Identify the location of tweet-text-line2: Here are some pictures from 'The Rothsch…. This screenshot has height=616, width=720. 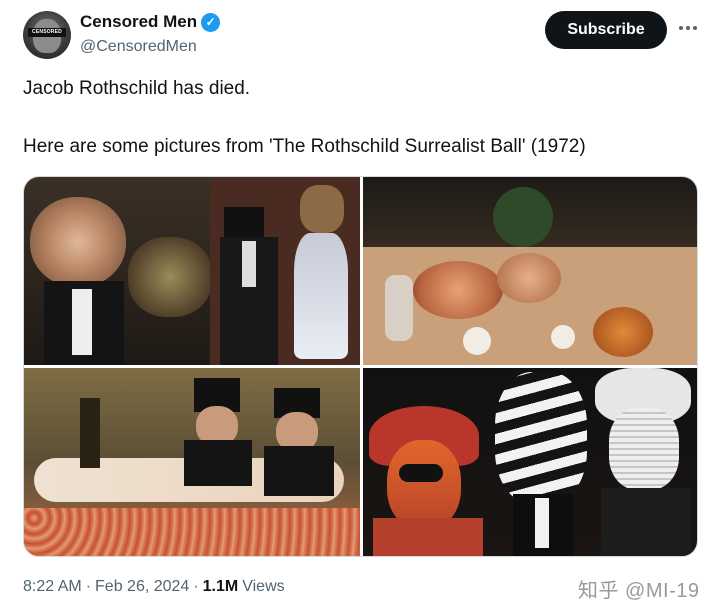
(304, 146).